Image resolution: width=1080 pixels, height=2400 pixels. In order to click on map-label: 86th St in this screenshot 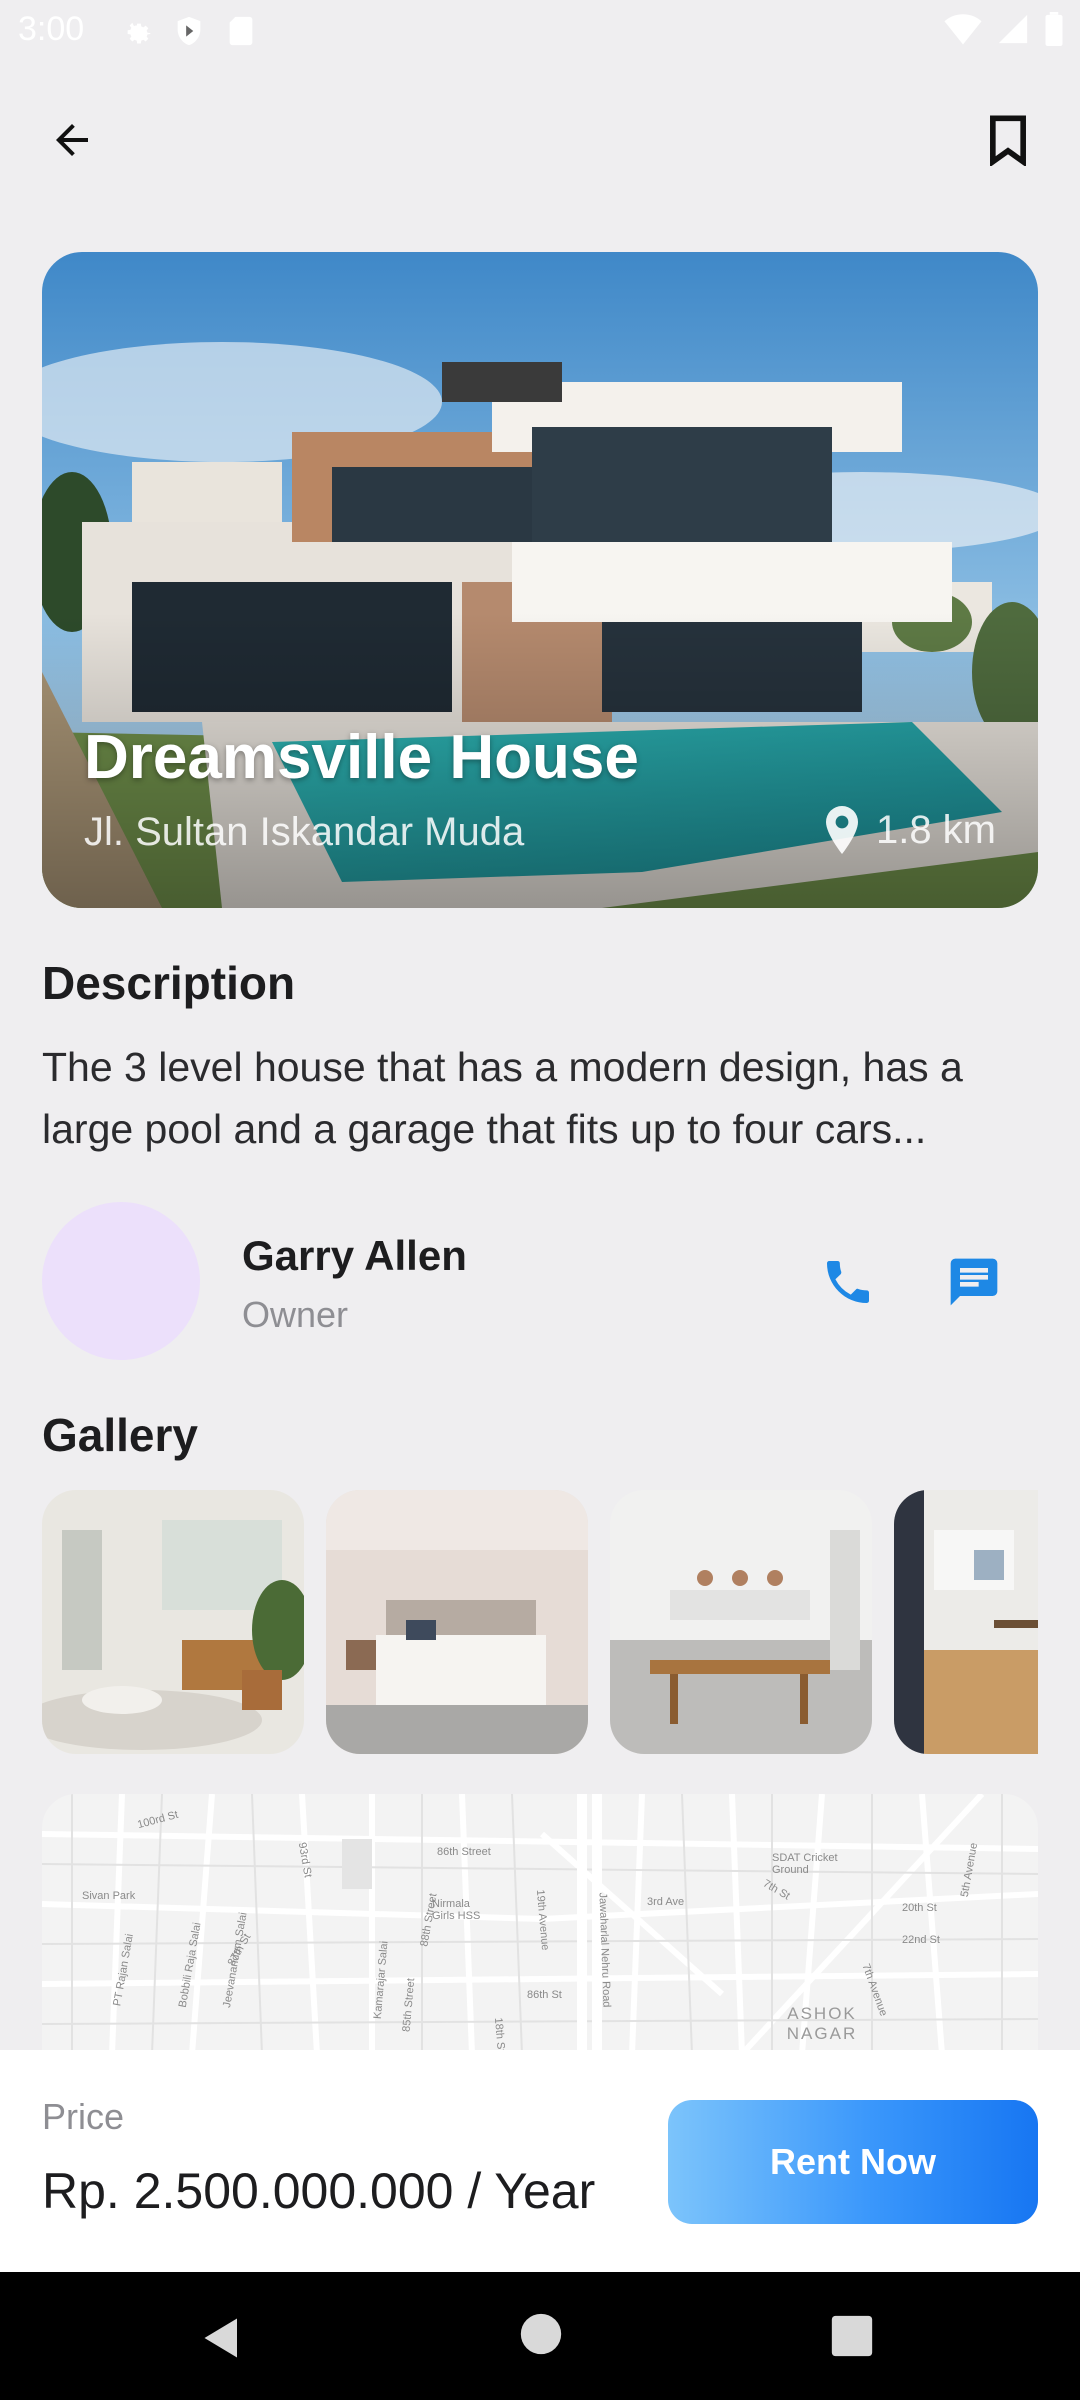, I will do `click(544, 1995)`.